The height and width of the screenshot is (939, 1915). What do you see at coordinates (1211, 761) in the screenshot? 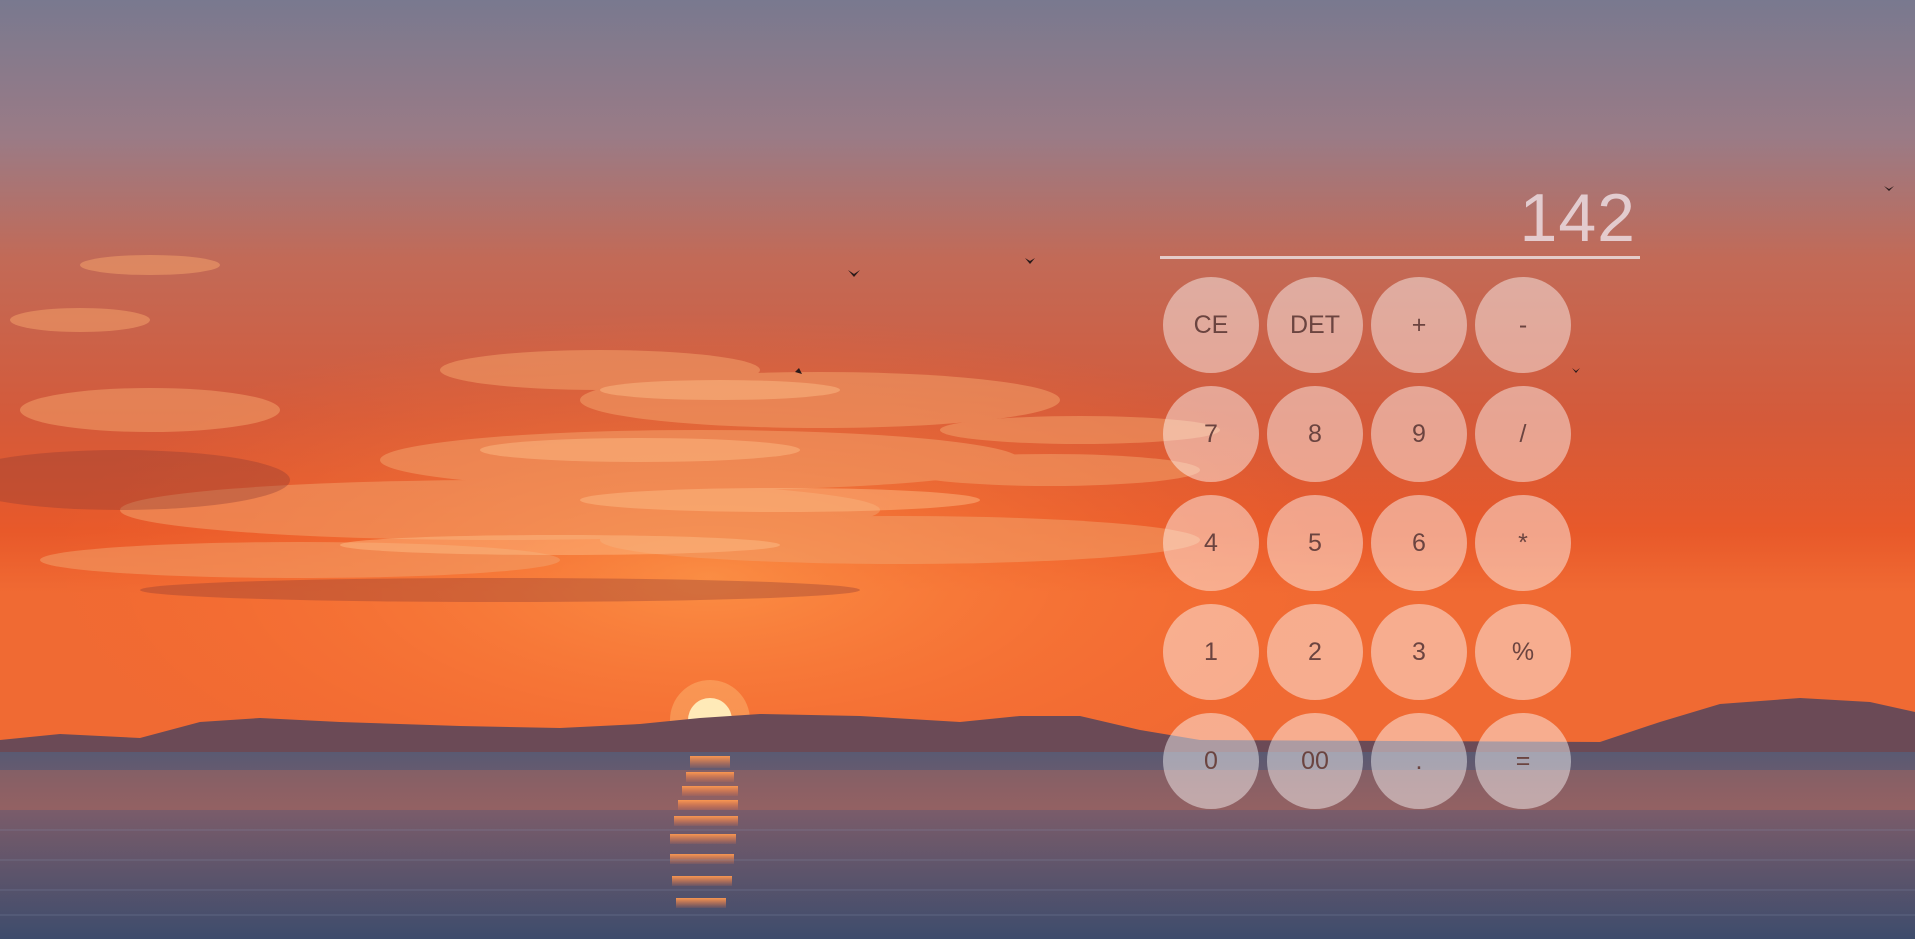
I see `digit-0-button: 0` at bounding box center [1211, 761].